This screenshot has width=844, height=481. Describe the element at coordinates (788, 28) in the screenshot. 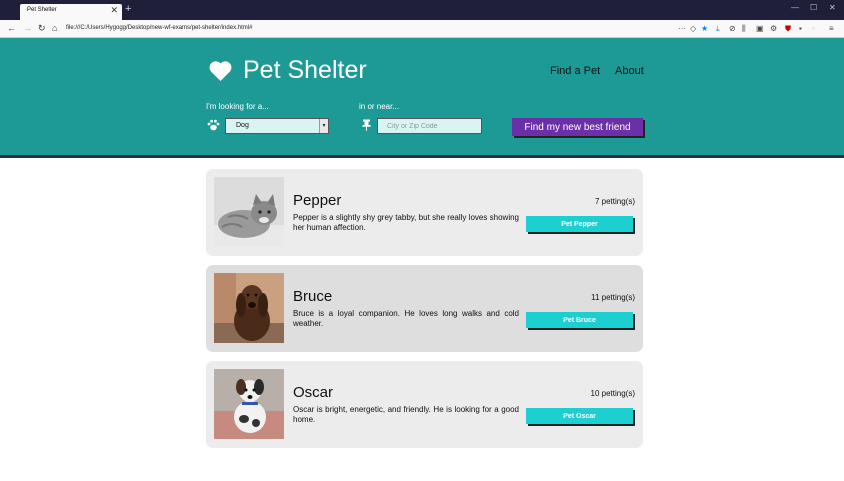

I see `shield-icon: ⛊` at that location.